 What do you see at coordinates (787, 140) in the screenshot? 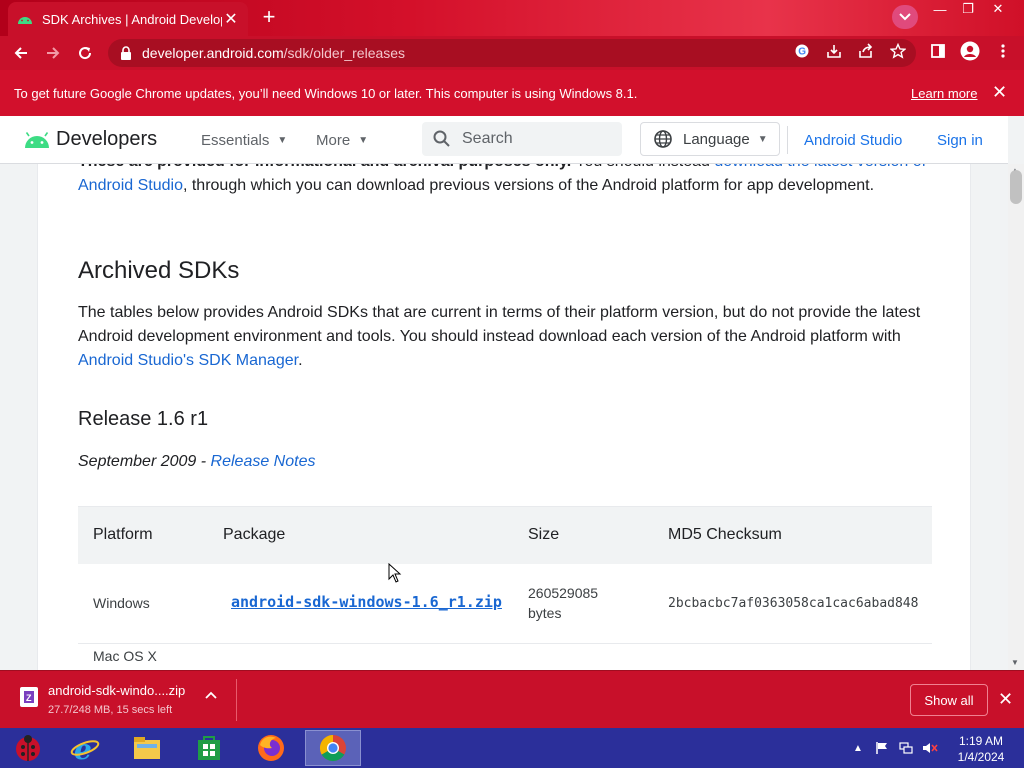
I see `header-divider` at bounding box center [787, 140].